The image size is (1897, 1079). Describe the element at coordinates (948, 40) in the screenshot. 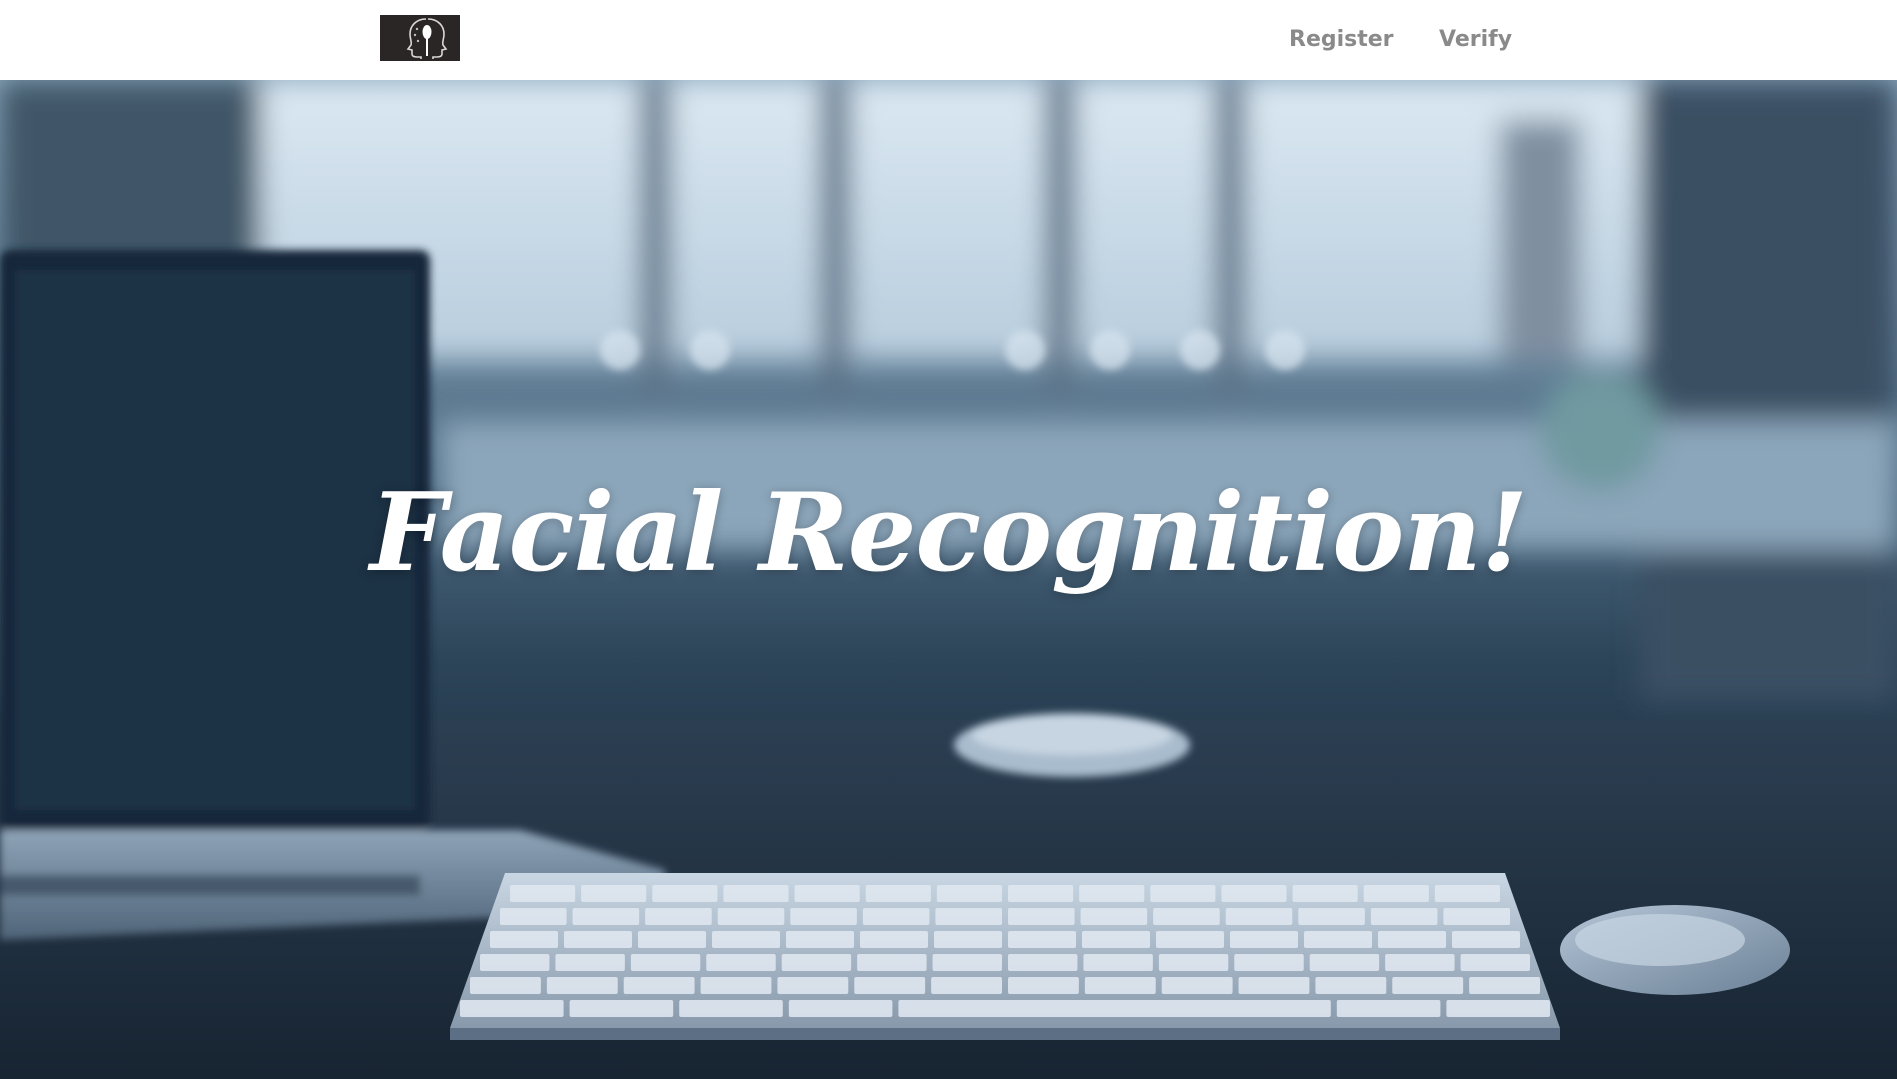

I see `top-navbar: Register Verify` at that location.